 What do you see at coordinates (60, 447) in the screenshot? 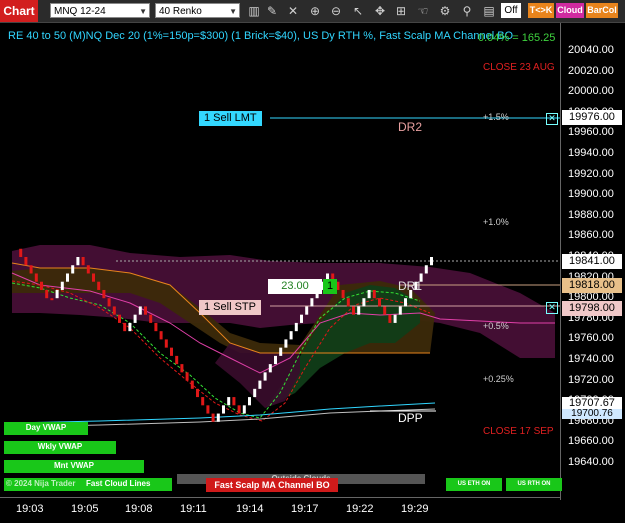
I see `wkly-vwap-button: Wkly VWAP` at bounding box center [60, 447].